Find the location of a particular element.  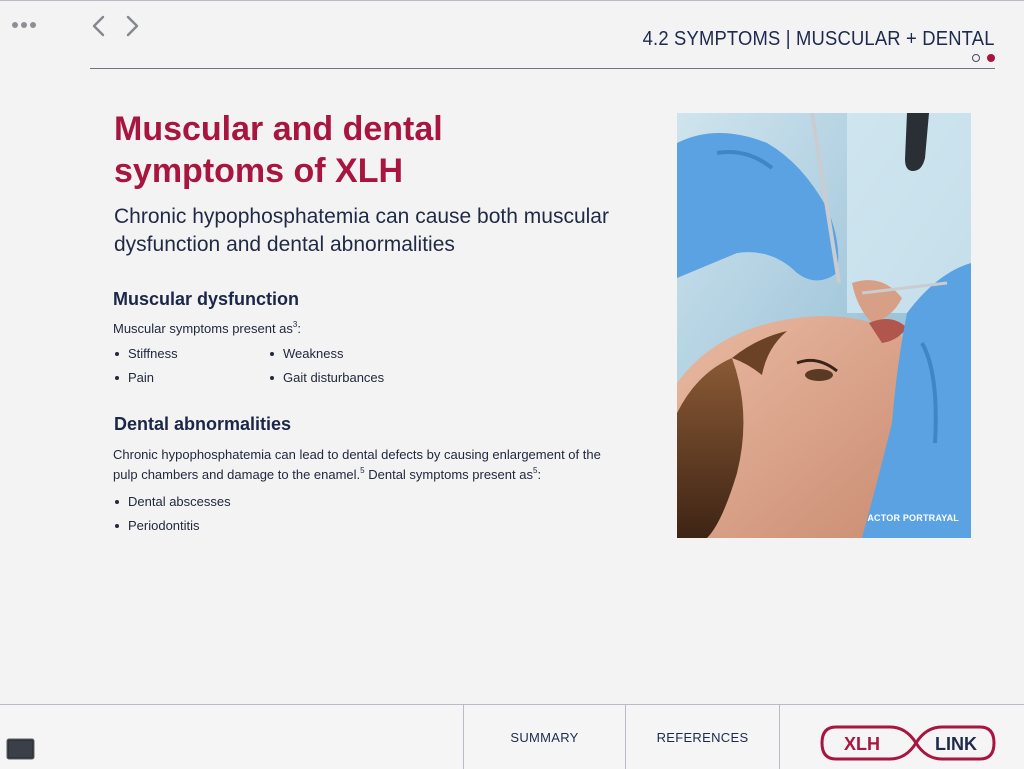

chevron-right-icon is located at coordinates (132, 26).